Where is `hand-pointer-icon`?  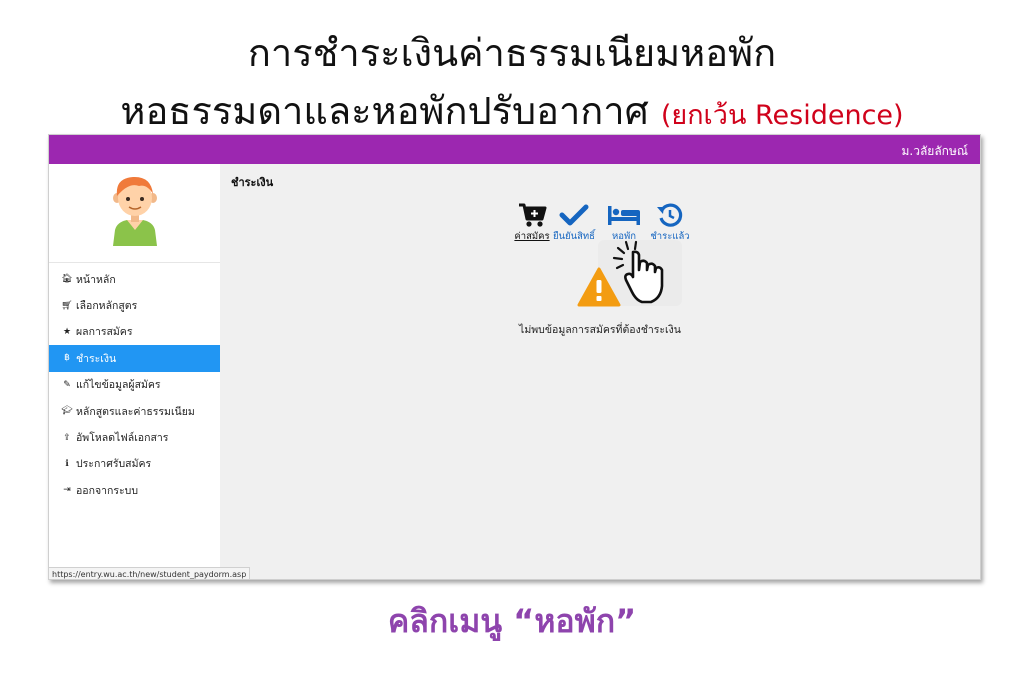
hand-pointer-icon is located at coordinates (638, 272).